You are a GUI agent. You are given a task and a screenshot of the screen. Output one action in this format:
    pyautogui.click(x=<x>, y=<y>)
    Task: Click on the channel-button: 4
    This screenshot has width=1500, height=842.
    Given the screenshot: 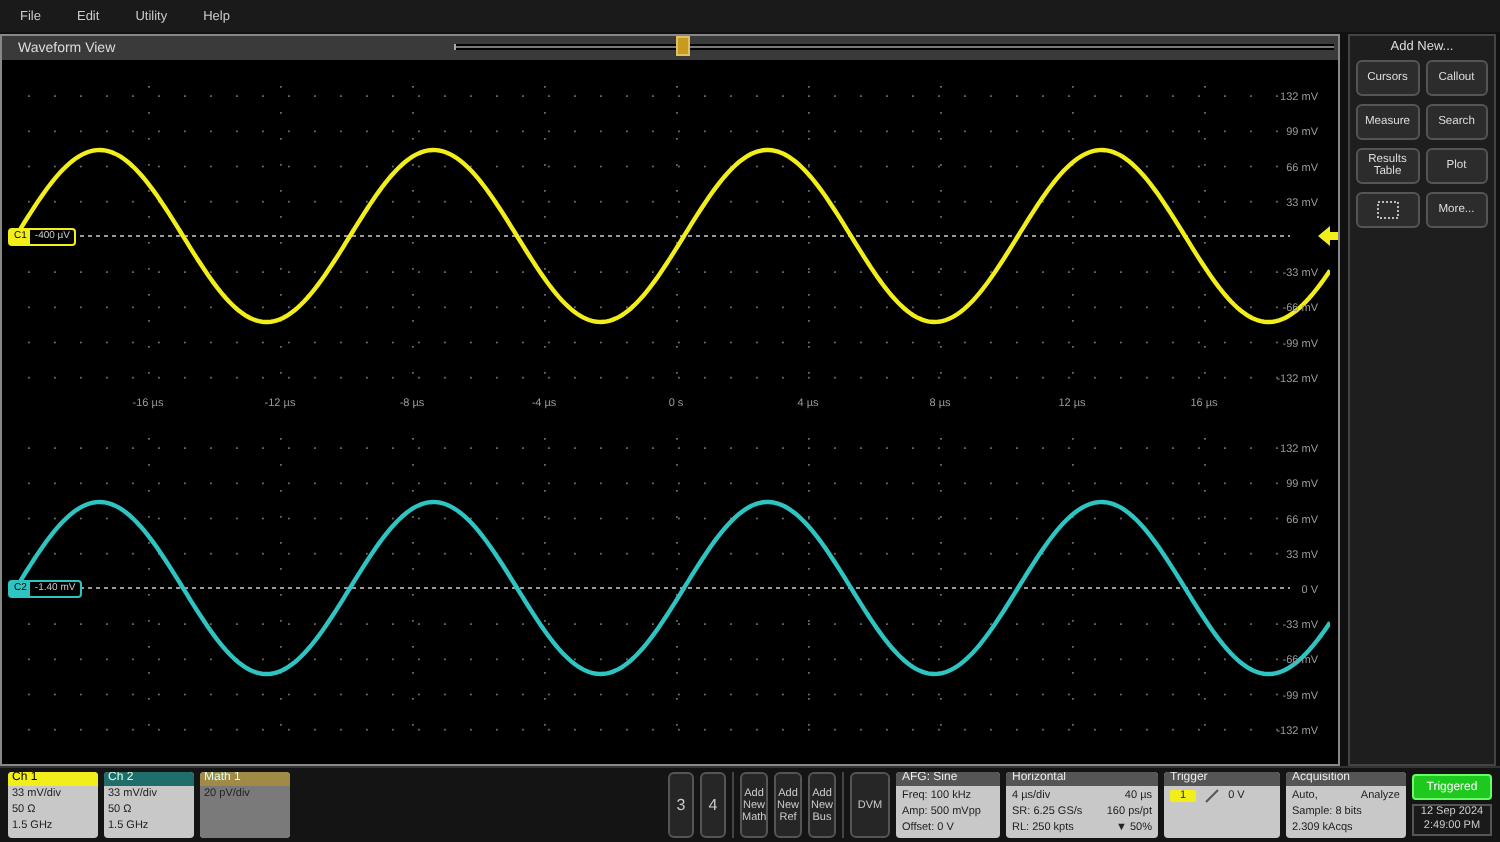 What is the action you would take?
    pyautogui.click(x=713, y=805)
    